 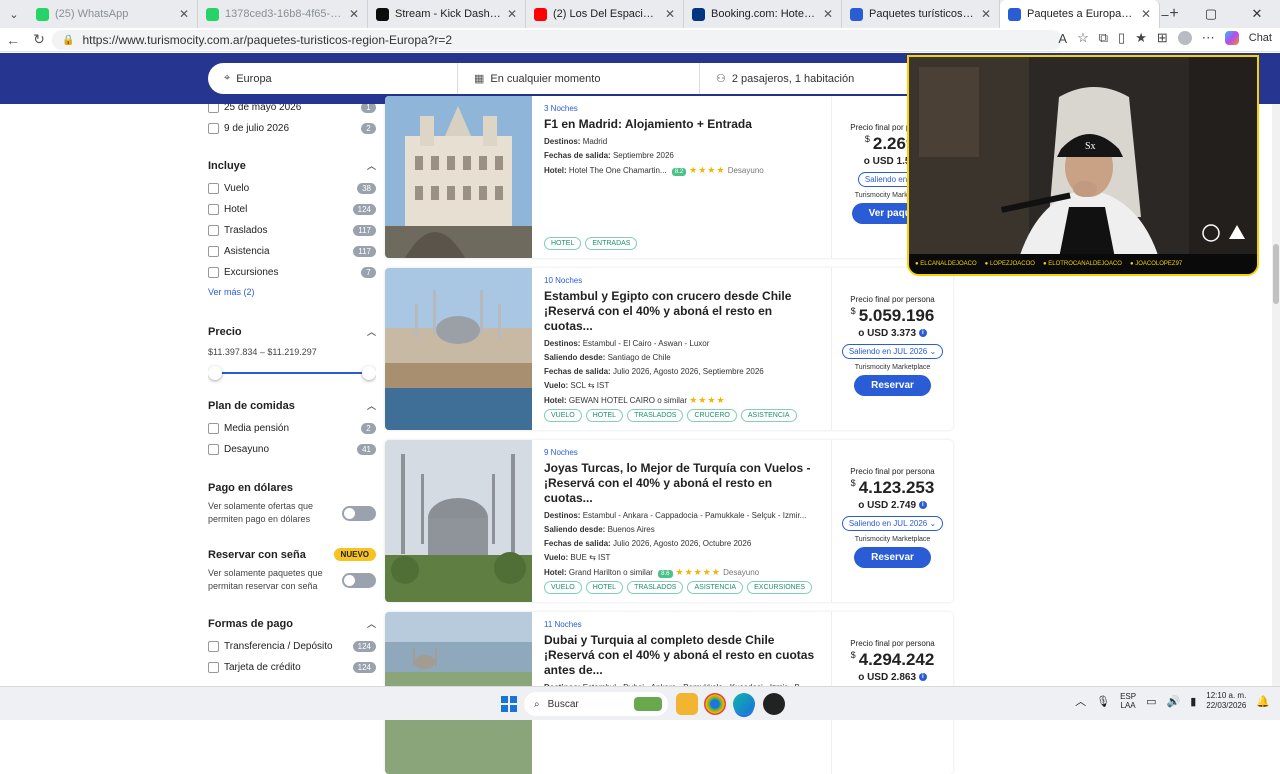 What do you see at coordinates (292, 209) in the screenshot?
I see `filter-checkbox-row: Hotel 124` at bounding box center [292, 209].